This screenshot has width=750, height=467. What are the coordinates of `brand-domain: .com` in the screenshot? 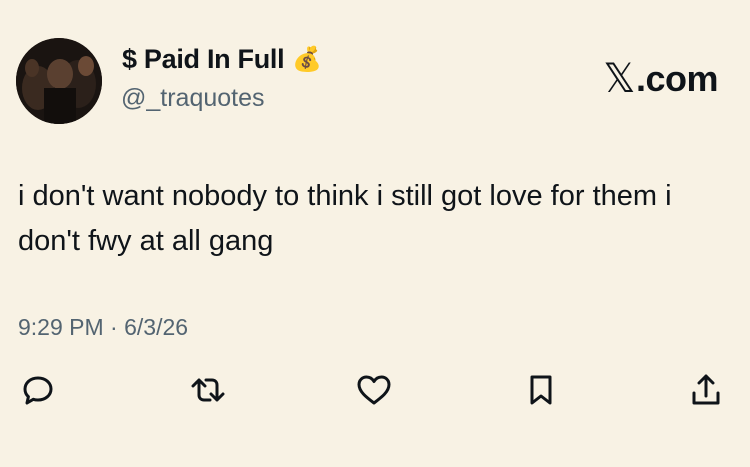 It's located at (677, 78).